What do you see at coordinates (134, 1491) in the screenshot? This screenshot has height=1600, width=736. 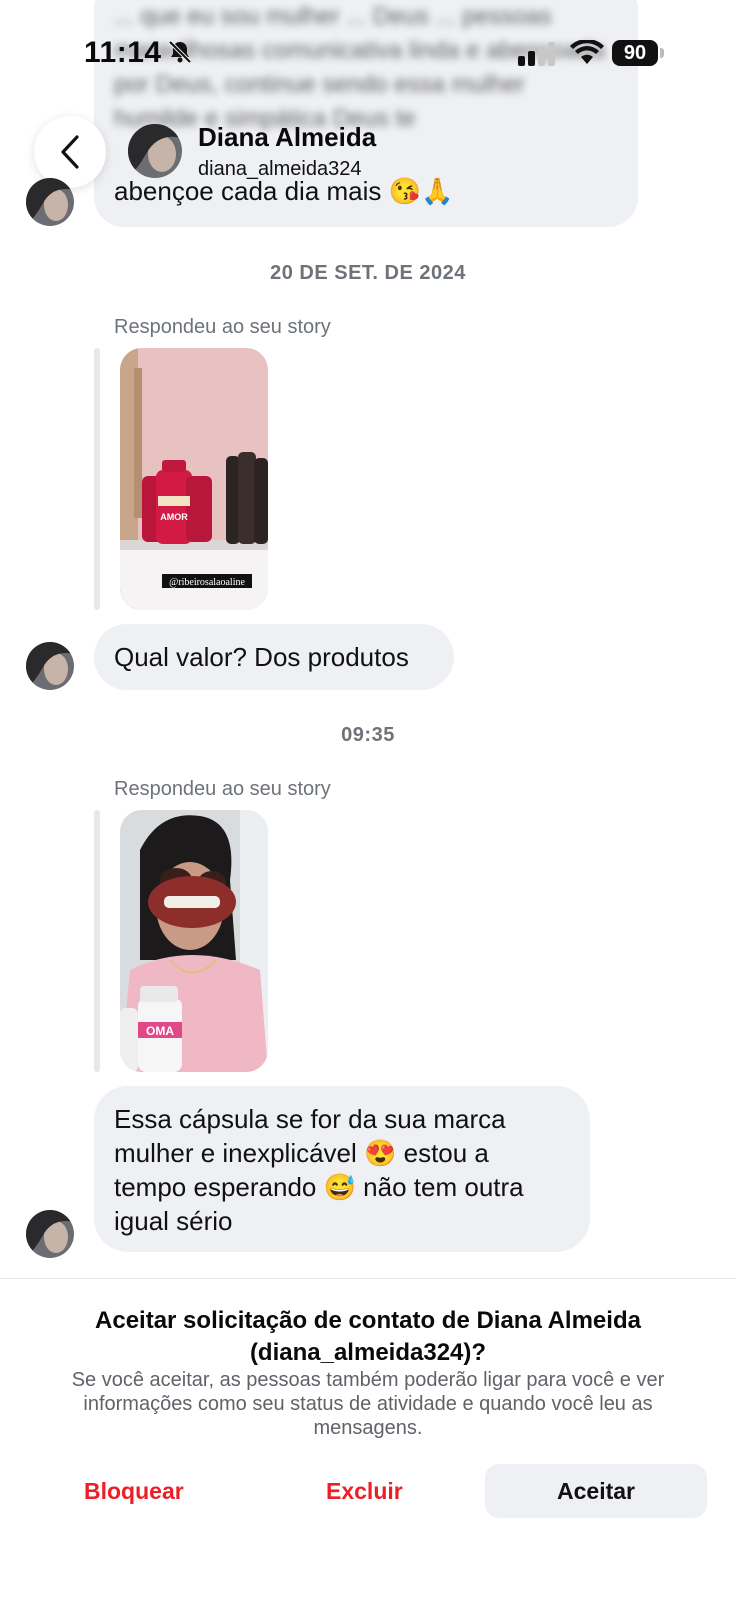 I see `block-button: Bloquear` at bounding box center [134, 1491].